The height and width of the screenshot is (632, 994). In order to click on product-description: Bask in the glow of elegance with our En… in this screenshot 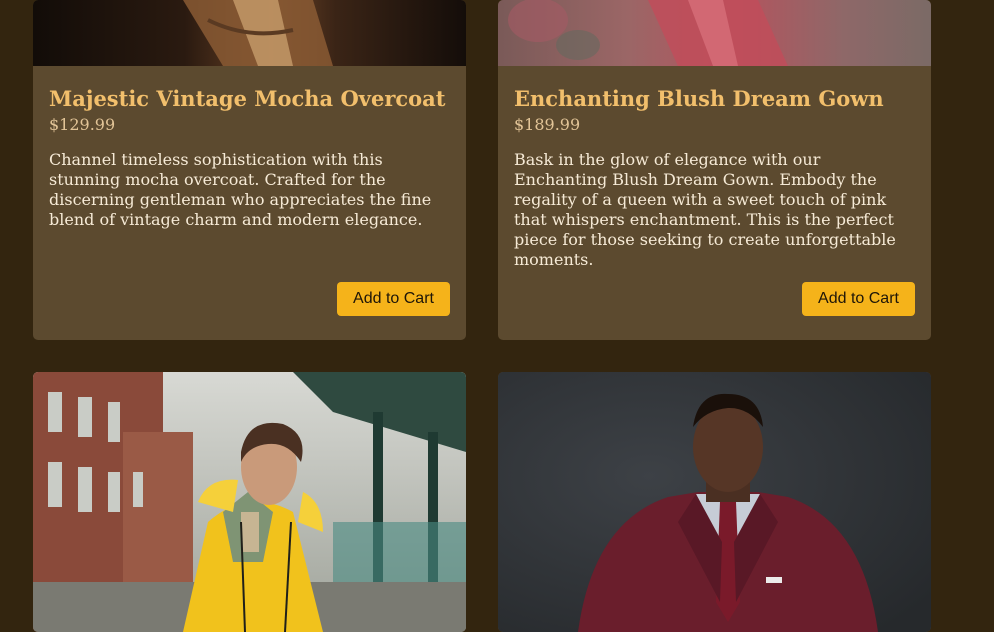, I will do `click(705, 209)`.